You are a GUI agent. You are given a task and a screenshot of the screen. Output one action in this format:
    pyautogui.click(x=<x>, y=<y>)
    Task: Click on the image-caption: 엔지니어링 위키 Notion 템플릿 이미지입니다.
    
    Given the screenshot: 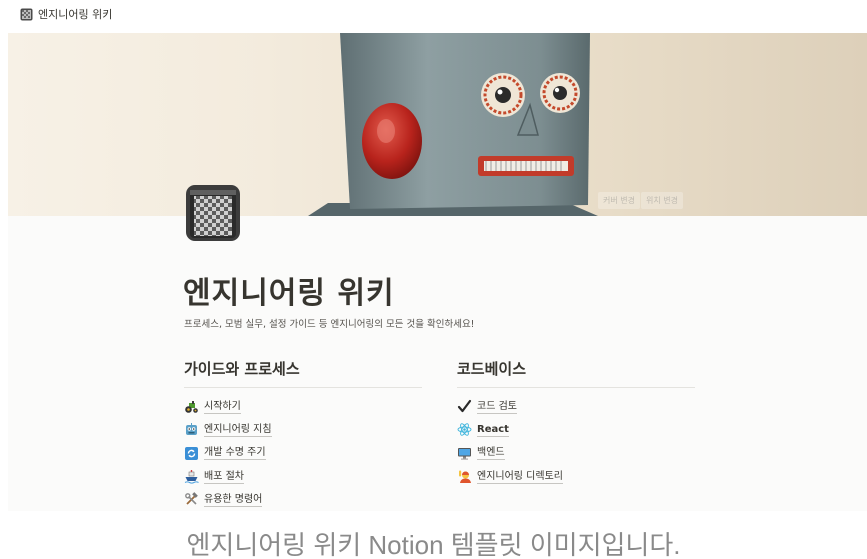 What is the action you would take?
    pyautogui.click(x=433, y=544)
    